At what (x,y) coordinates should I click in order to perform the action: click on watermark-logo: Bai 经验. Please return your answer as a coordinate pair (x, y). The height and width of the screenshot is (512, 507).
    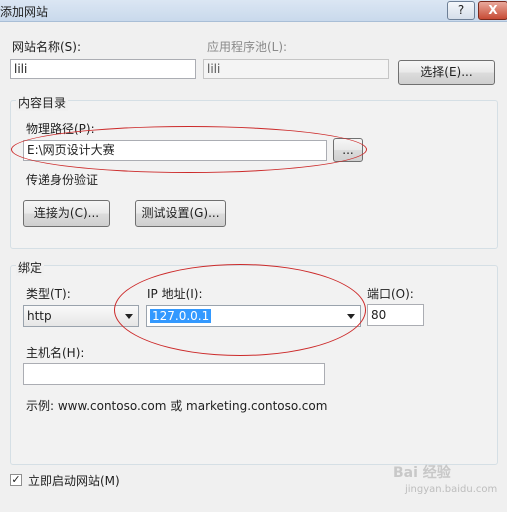
    Looking at the image, I should click on (422, 473).